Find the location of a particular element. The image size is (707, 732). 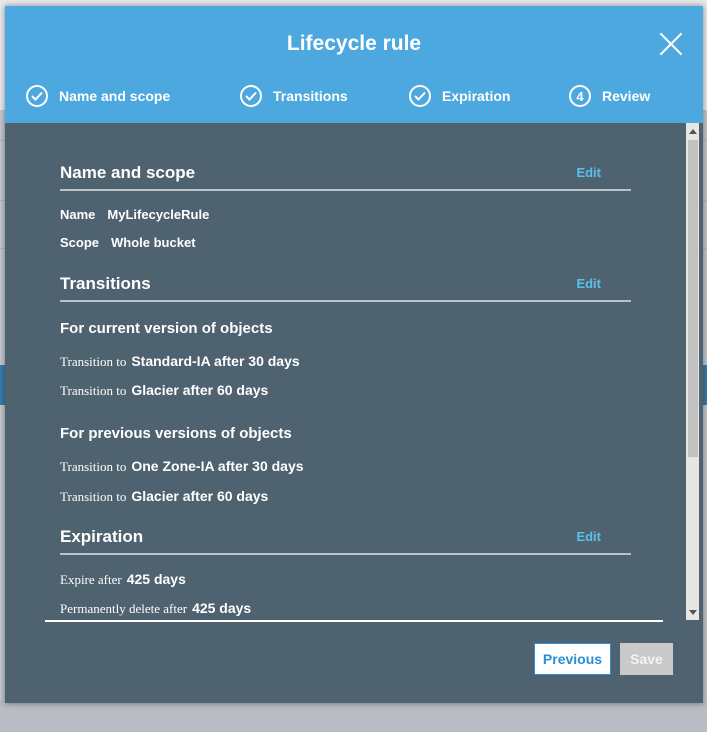

step-name-and-scope: Name and scope is located at coordinates (98, 96).